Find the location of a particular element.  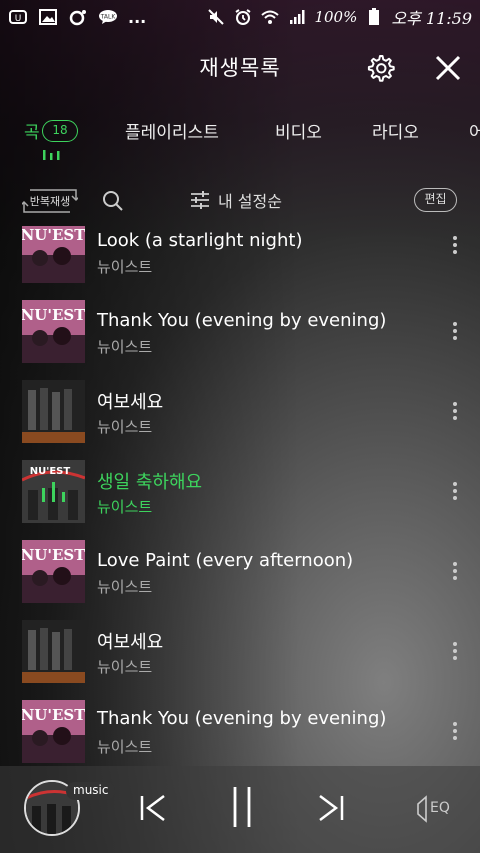

page-title: 재생목록 is located at coordinates (240, 68).